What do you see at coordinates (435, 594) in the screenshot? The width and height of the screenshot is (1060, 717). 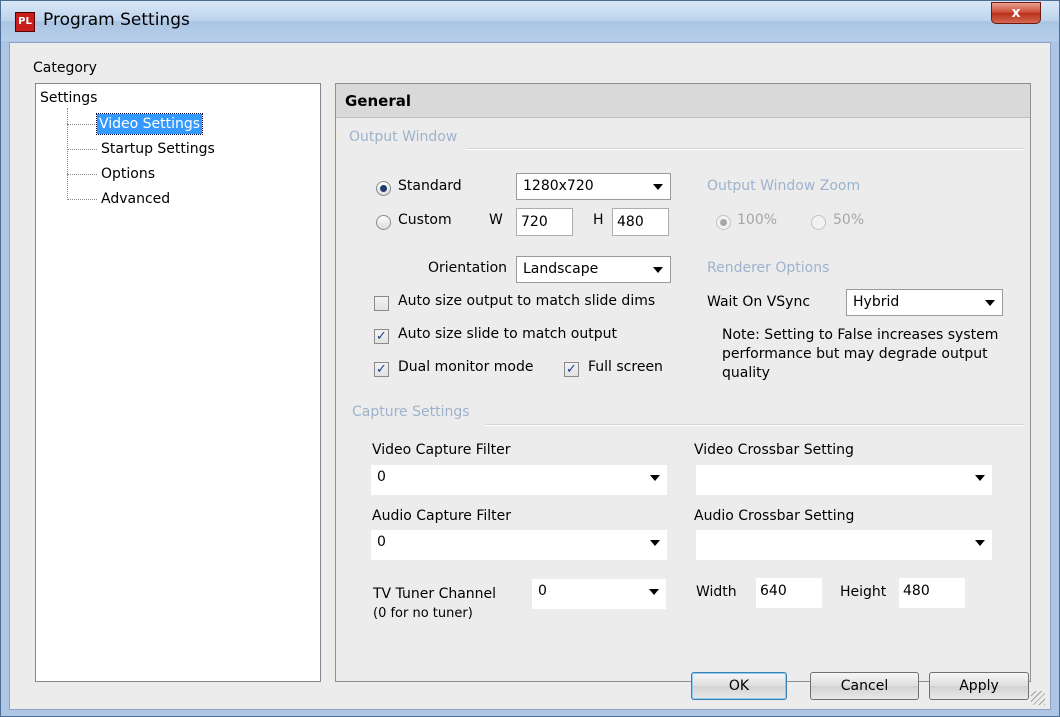 I see `tv-tuner-label: TV Tuner Channel` at bounding box center [435, 594].